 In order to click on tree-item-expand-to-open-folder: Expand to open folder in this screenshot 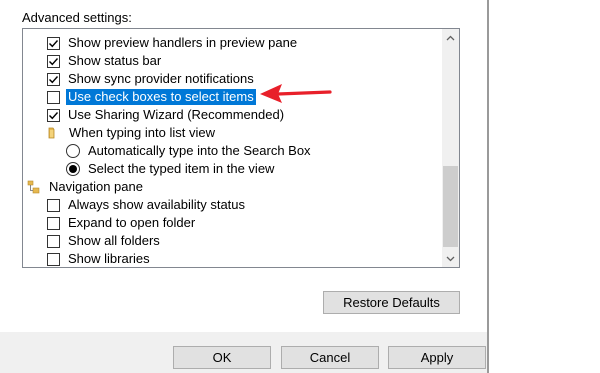, I will do `click(122, 223)`.